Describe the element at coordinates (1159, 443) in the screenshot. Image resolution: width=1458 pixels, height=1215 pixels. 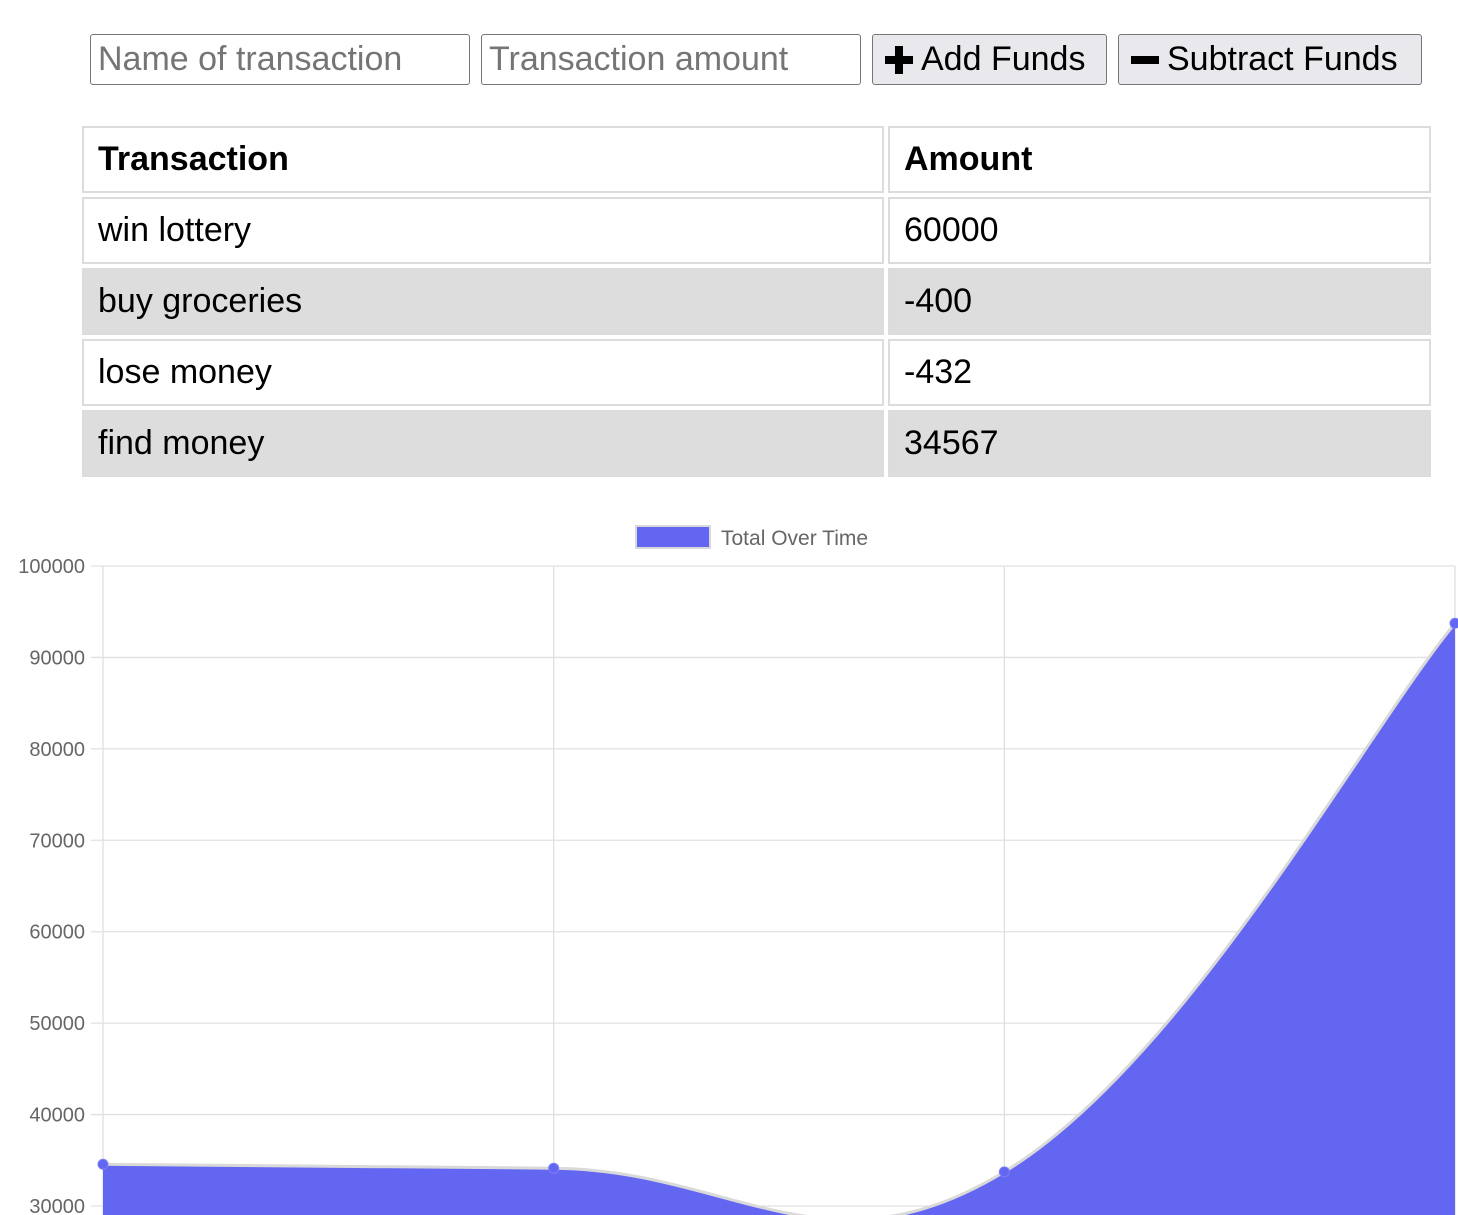
I see `transaction-amount-cell: 34567` at that location.